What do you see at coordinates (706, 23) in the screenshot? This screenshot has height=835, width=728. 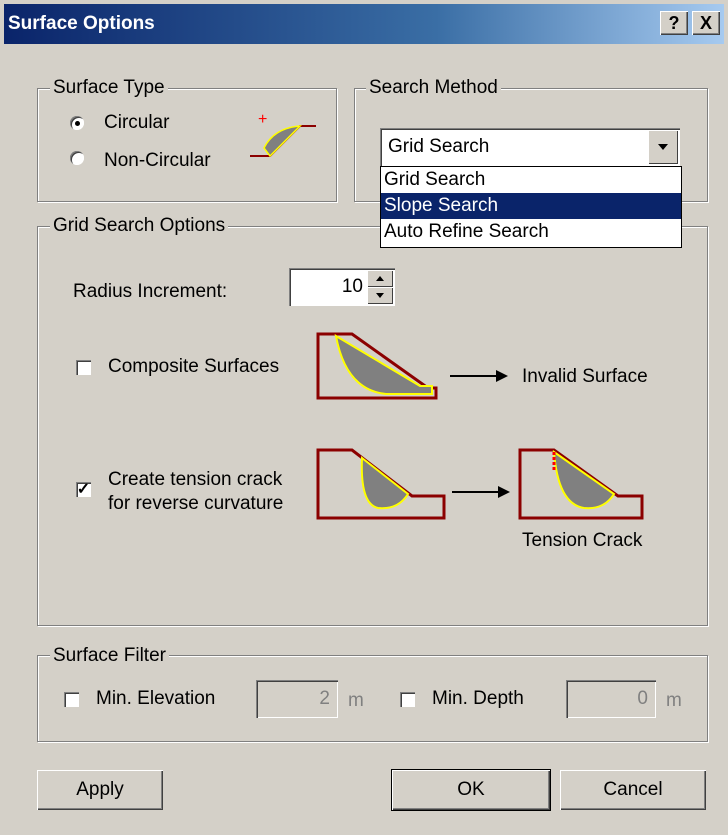 I see `close-button: X` at bounding box center [706, 23].